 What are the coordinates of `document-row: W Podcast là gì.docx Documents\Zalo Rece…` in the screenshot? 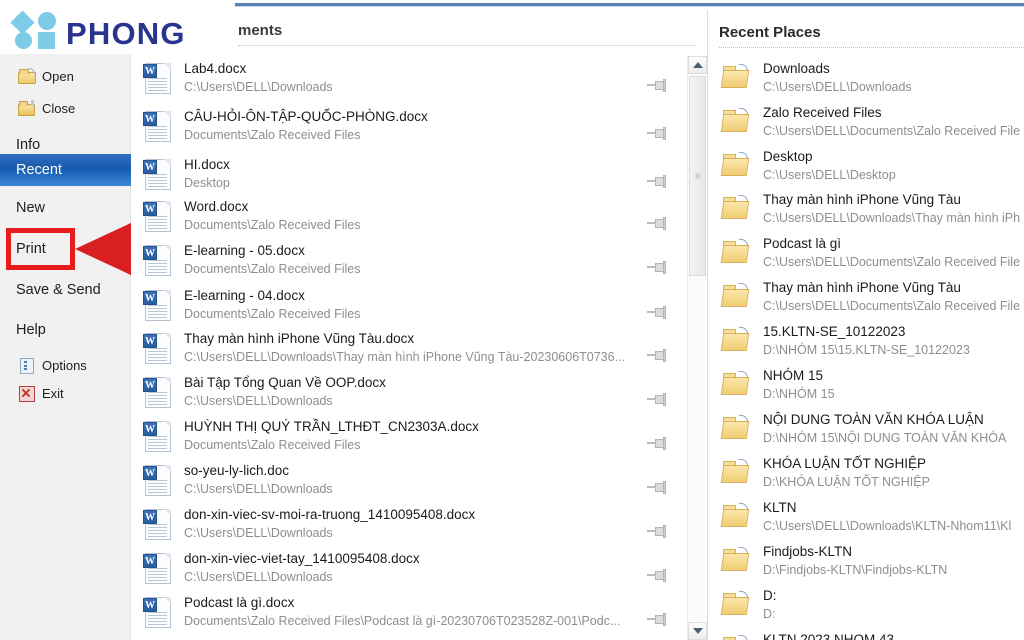 It's located at (409, 614).